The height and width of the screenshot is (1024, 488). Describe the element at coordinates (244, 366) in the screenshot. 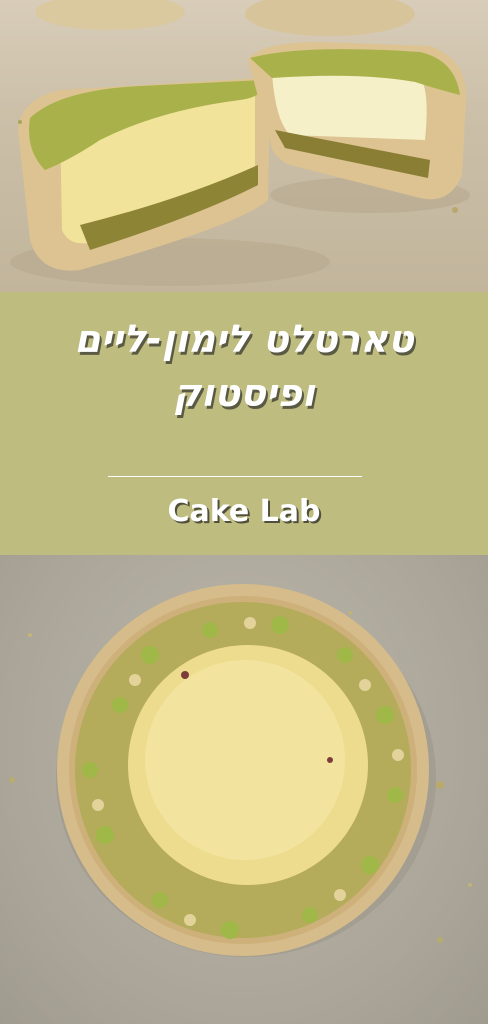

I see `recipe-title: טארטלט לימון-ליים ופיסטוק` at that location.